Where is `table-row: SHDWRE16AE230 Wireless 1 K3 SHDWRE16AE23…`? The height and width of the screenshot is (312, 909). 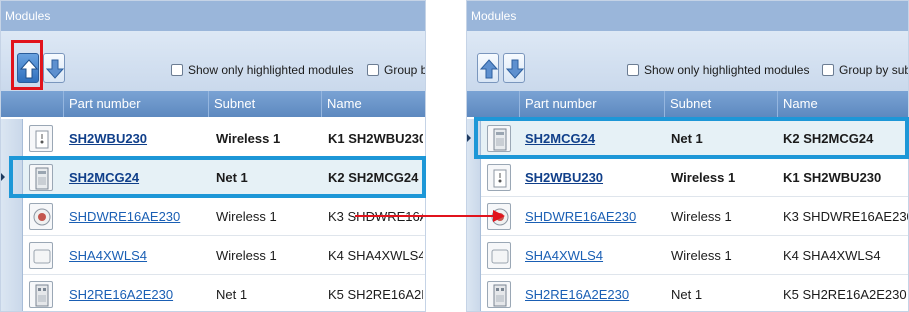
table-row: SHDWRE16AE230 Wireless 1 K3 SHDWRE16AE23… is located at coordinates (687, 216).